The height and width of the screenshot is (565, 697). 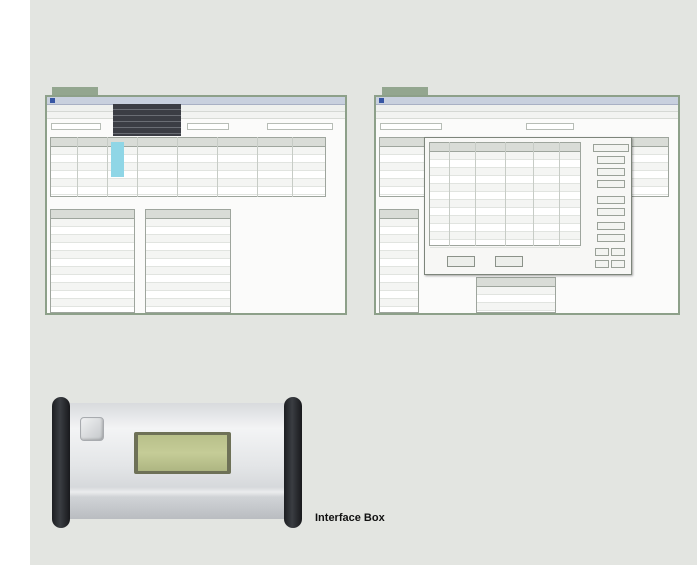 I want to click on highlighted-column, so click(x=117, y=159).